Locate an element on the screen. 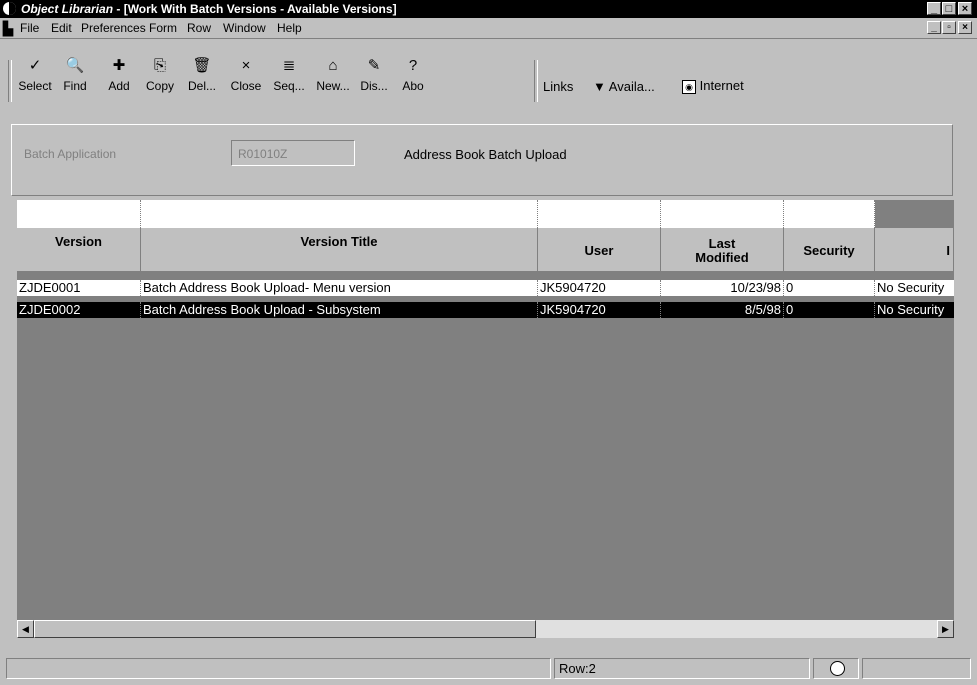  document-icon: ▙ is located at coordinates (8, 29).